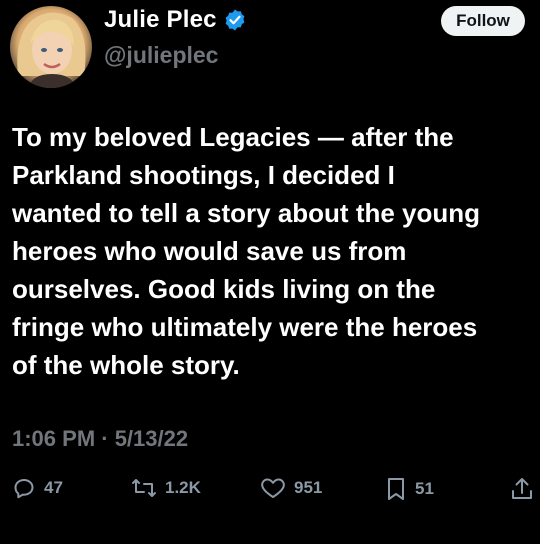 This screenshot has width=540, height=544. I want to click on avatar, so click(51, 47).